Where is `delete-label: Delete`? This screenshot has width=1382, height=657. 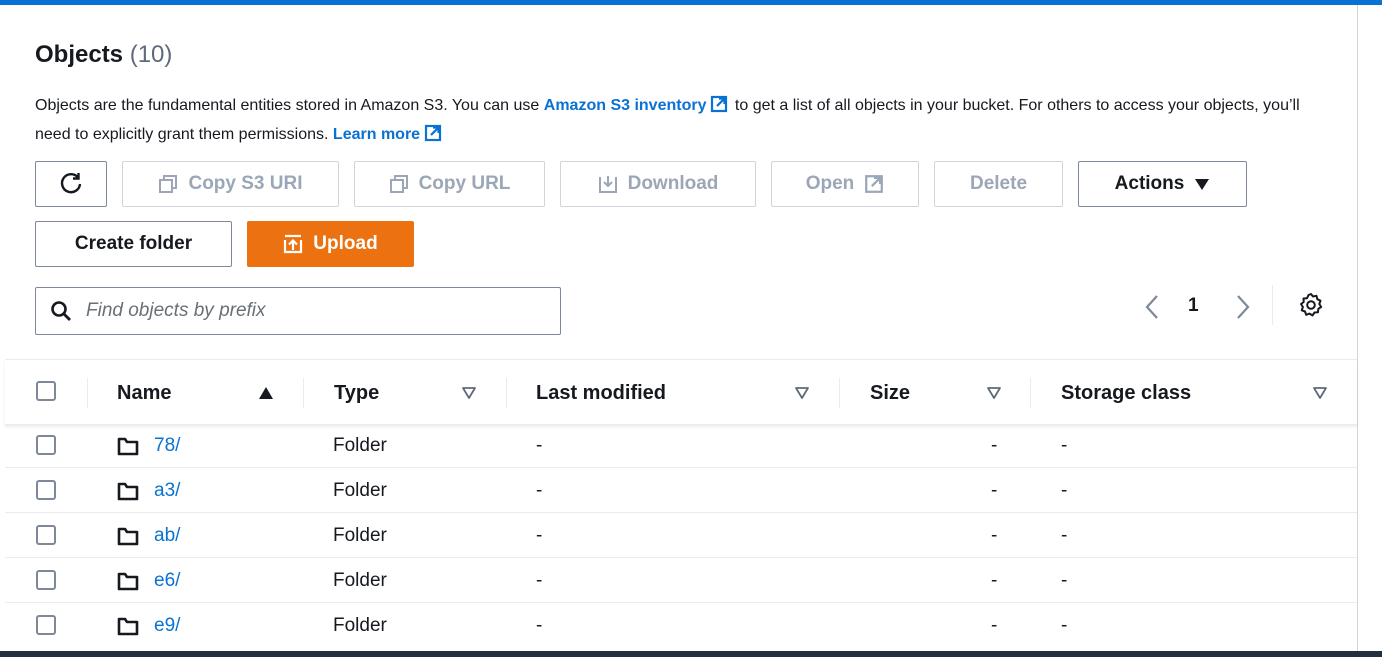
delete-label: Delete is located at coordinates (998, 183).